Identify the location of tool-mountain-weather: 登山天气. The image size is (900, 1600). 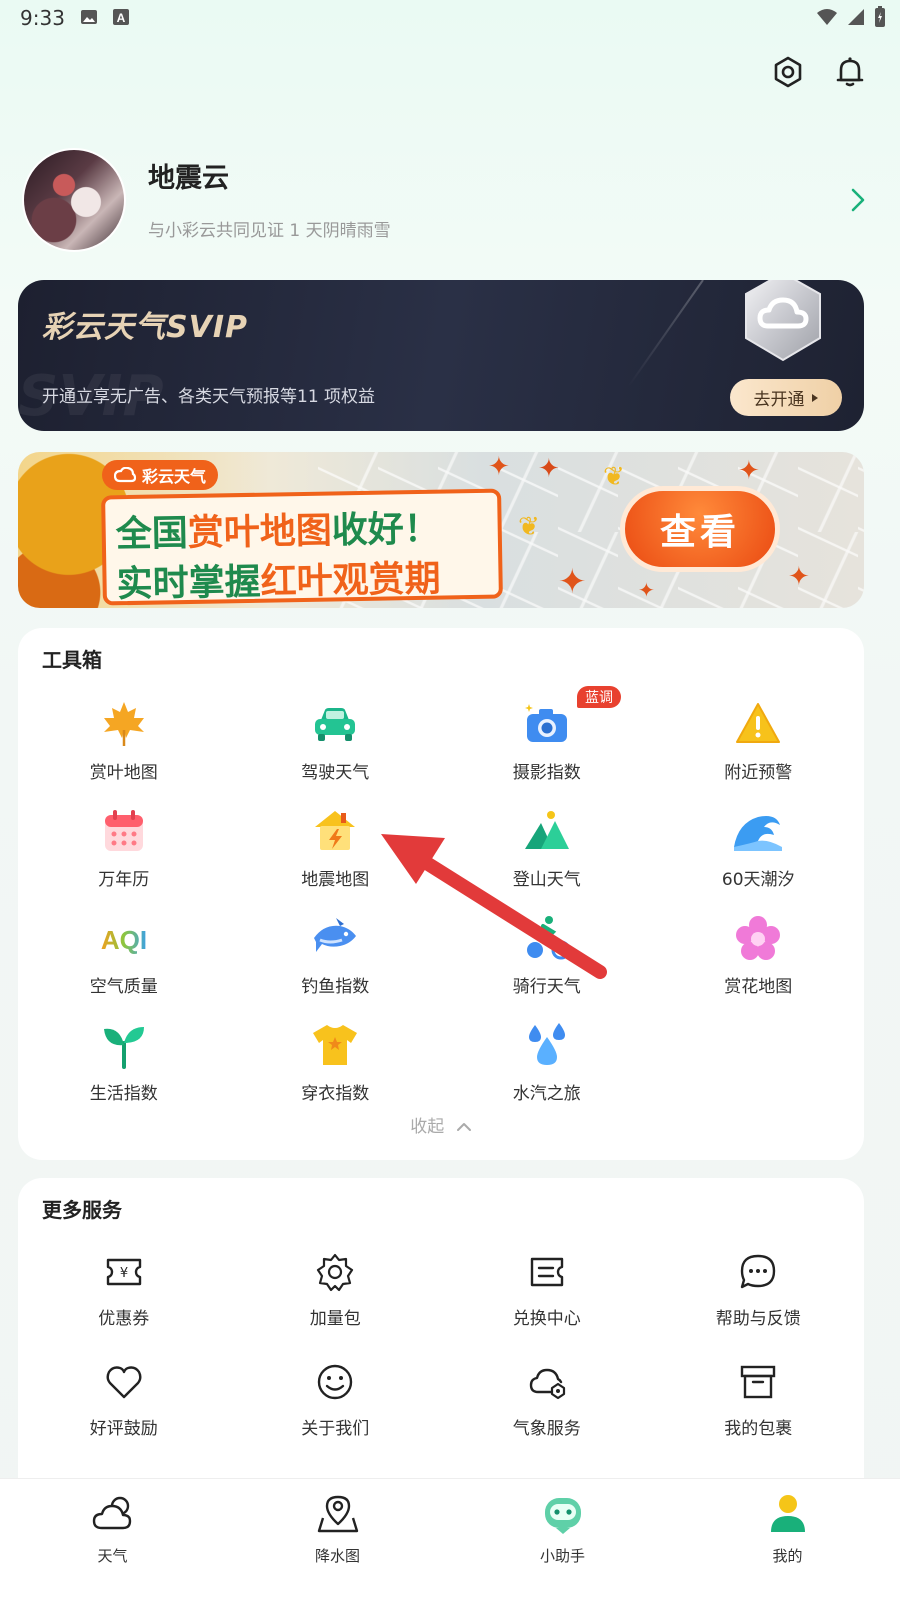
(547, 848).